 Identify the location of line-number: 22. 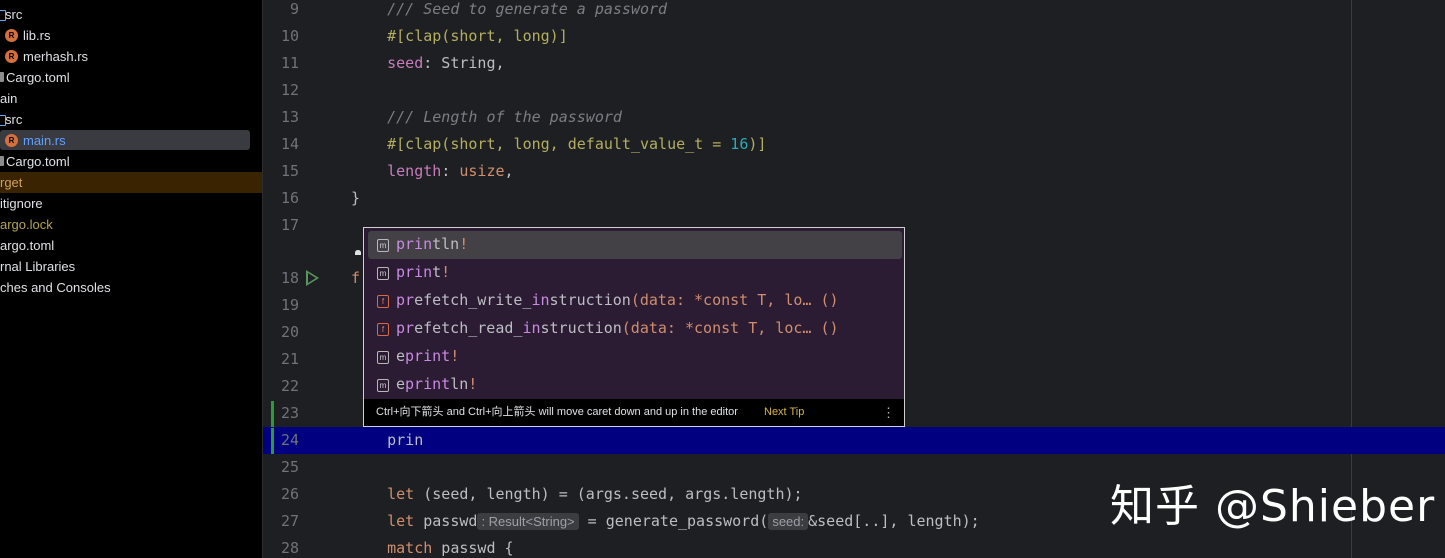
(289, 386).